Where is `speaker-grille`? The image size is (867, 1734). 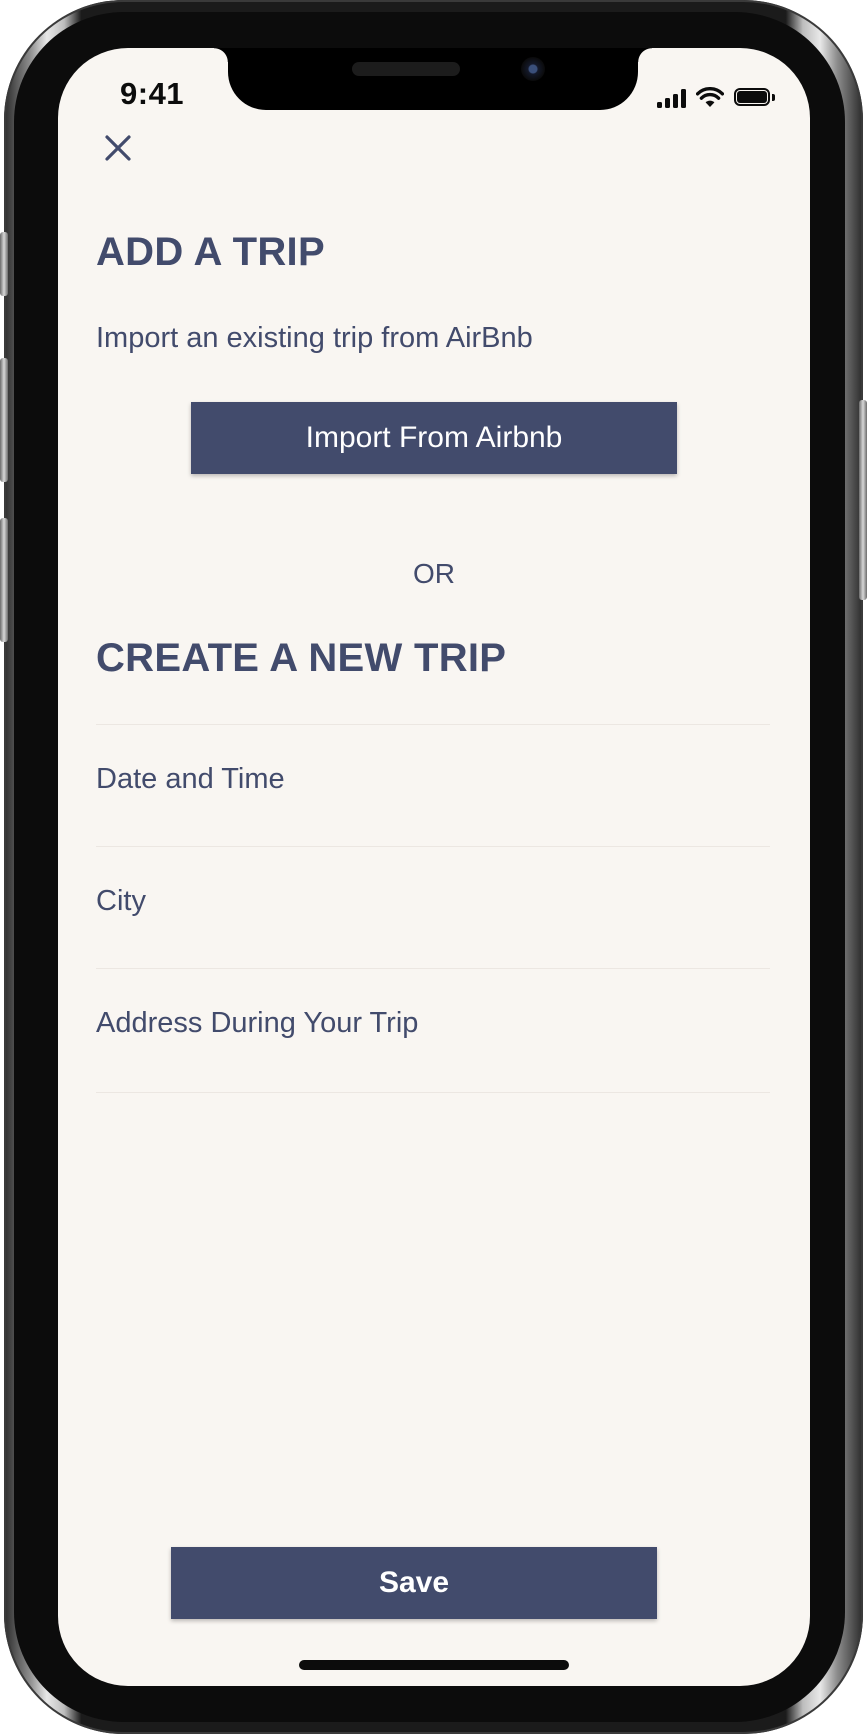
speaker-grille is located at coordinates (406, 69).